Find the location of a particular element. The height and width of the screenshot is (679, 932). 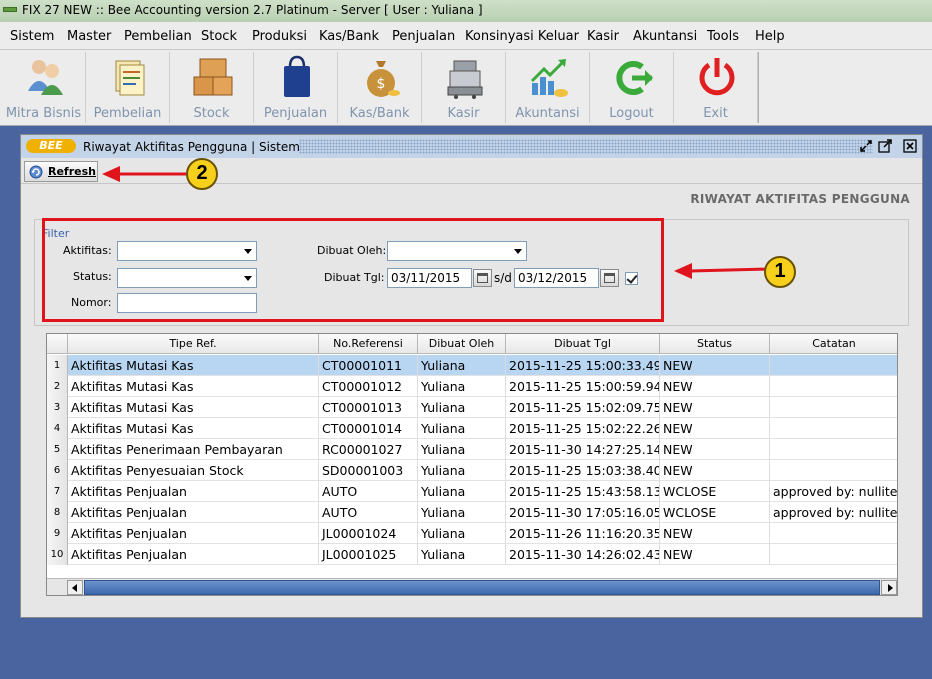

cell-dibuat-tgl: 2015-11-25 15:00:59.948 is located at coordinates (583, 386).